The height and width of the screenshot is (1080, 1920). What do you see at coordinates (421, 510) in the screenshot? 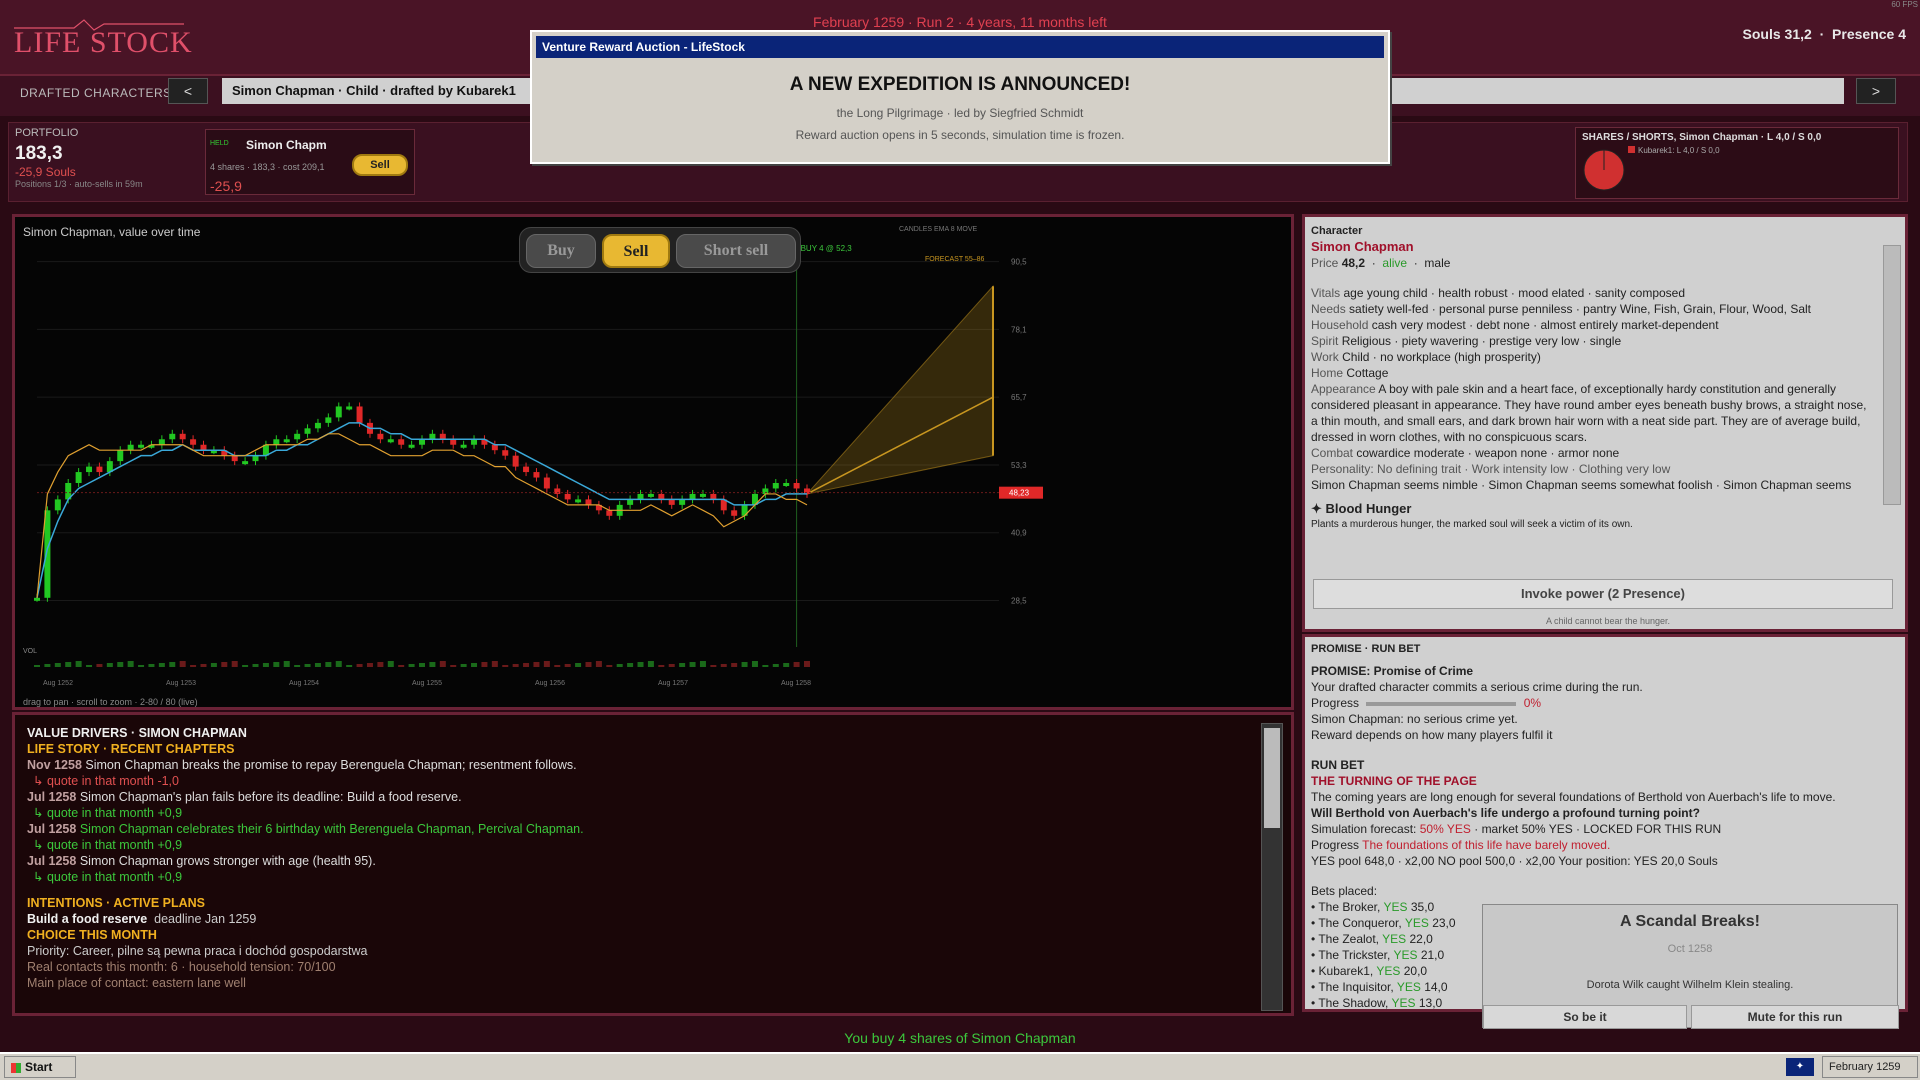
I see `ema-line` at bounding box center [421, 510].